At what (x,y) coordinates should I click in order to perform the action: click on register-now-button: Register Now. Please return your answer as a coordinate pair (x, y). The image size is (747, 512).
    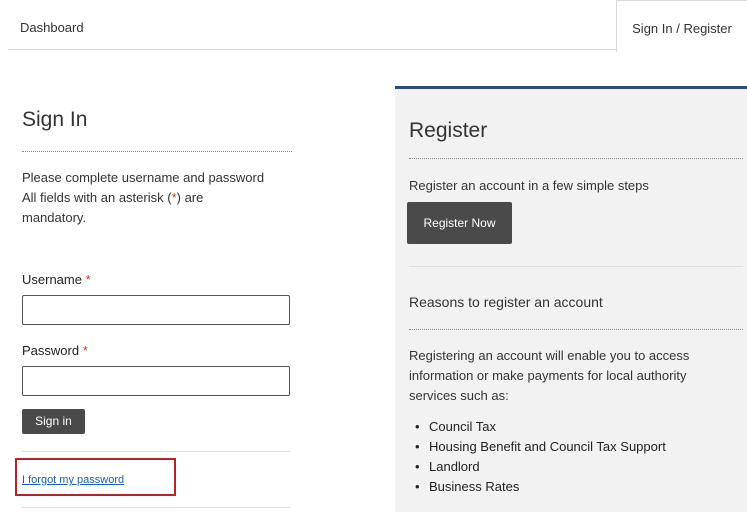
    Looking at the image, I should click on (459, 223).